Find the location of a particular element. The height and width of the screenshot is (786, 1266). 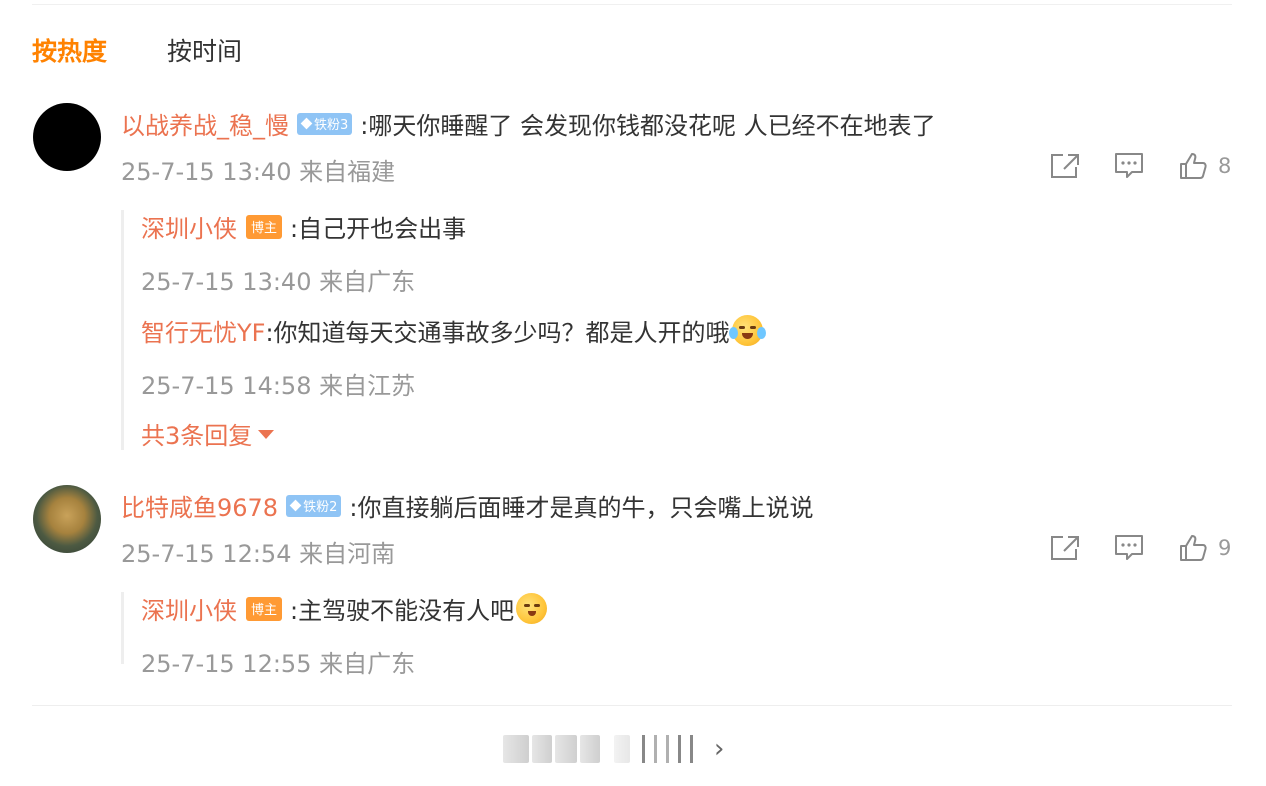

shy-face-emoji is located at coordinates (532, 608).